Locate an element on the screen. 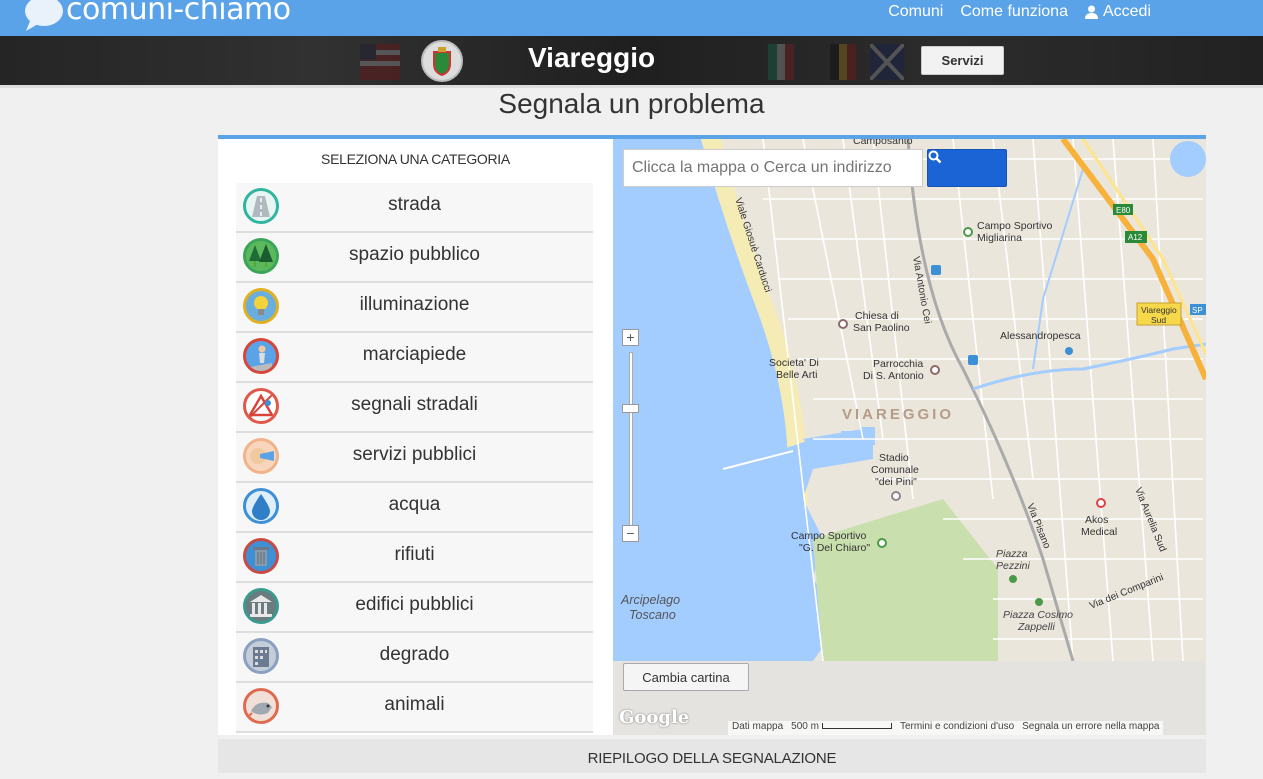 This screenshot has height=779, width=1263. top-nav: Comuni Come funziona Accedi is located at coordinates (1019, 12).